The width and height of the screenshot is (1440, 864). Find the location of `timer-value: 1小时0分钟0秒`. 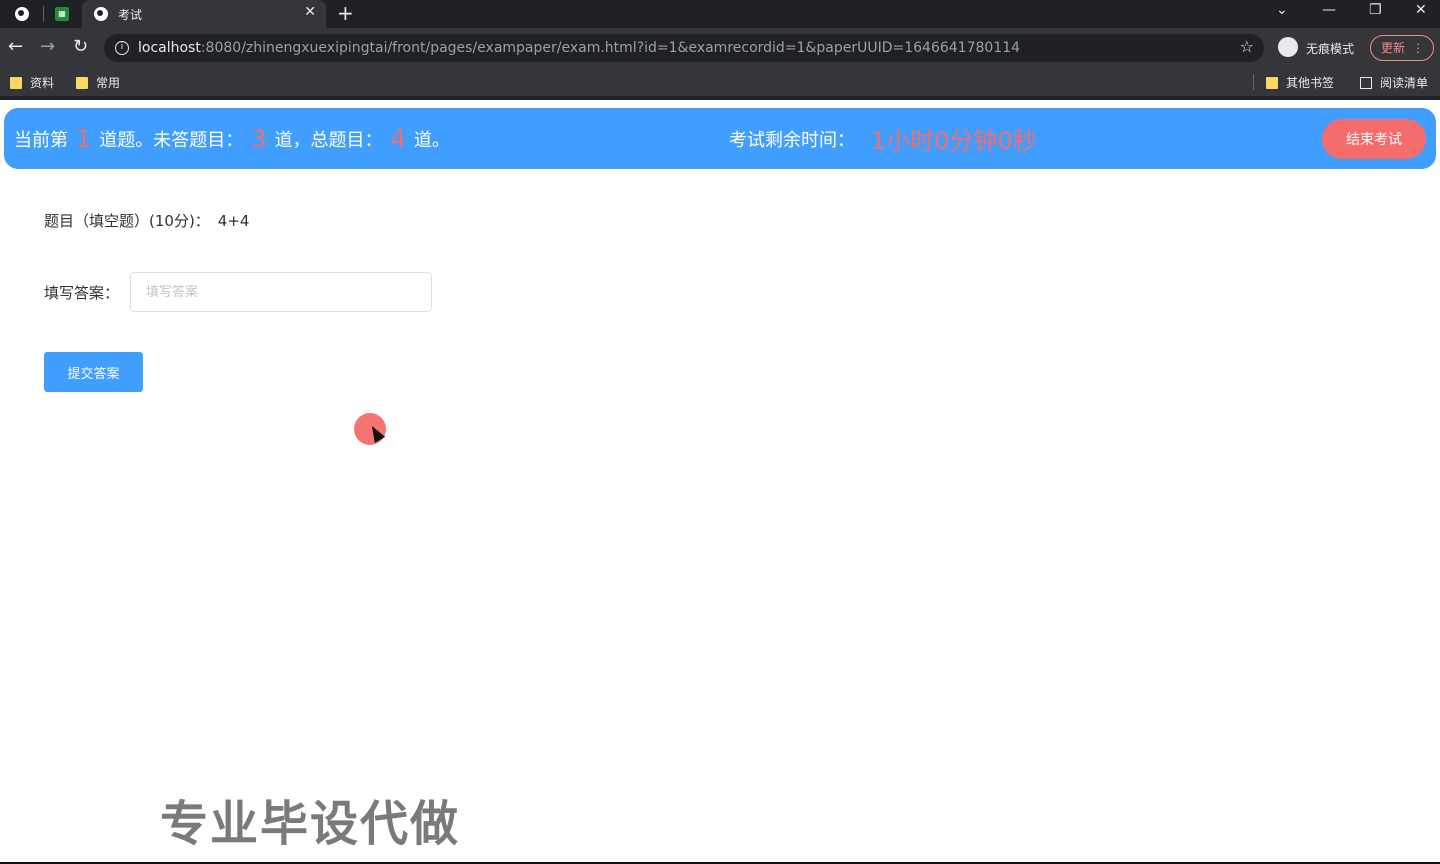

timer-value: 1小时0分钟0秒 is located at coordinates (954, 141).